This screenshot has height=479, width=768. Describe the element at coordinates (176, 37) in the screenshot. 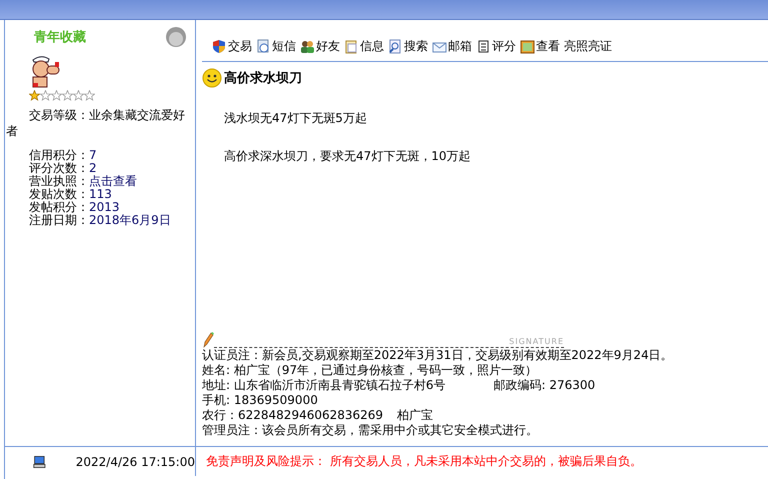

I see `avatar-icon` at that location.